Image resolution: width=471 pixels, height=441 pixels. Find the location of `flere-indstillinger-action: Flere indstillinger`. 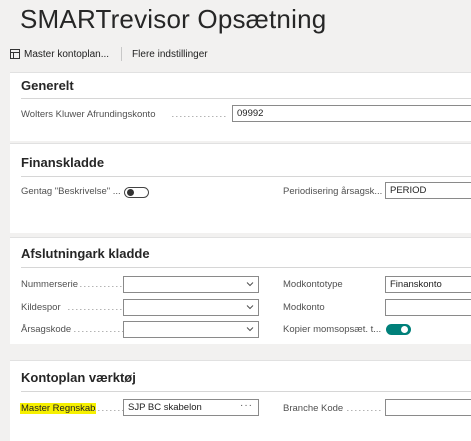

flere-indstillinger-action: Flere indstillinger is located at coordinates (170, 54).